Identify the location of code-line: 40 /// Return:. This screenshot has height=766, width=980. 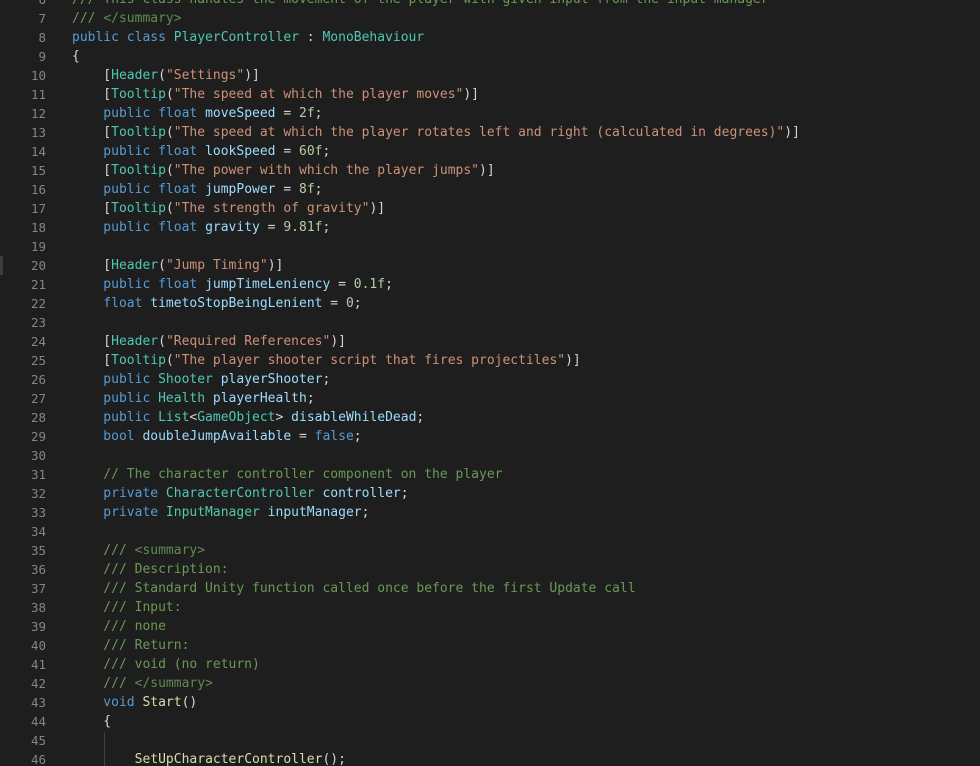
(490, 645).